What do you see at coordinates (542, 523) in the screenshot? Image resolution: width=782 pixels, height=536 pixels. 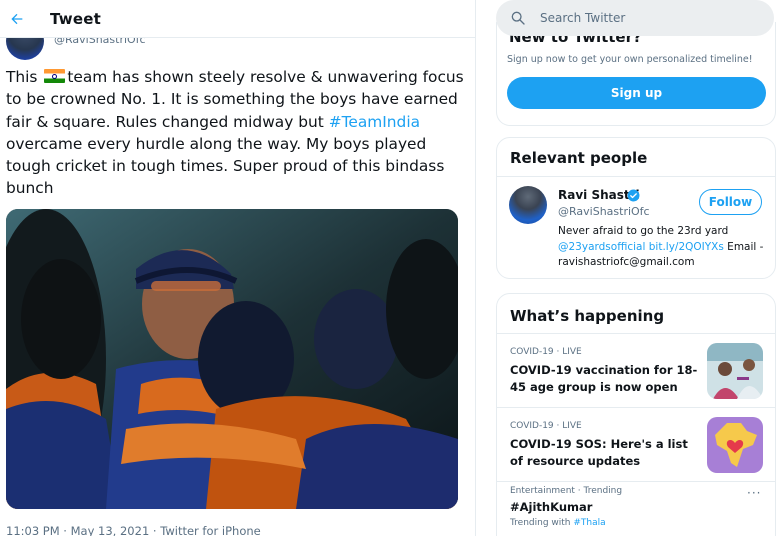 I see `trending-with-label: Trending with` at bounding box center [542, 523].